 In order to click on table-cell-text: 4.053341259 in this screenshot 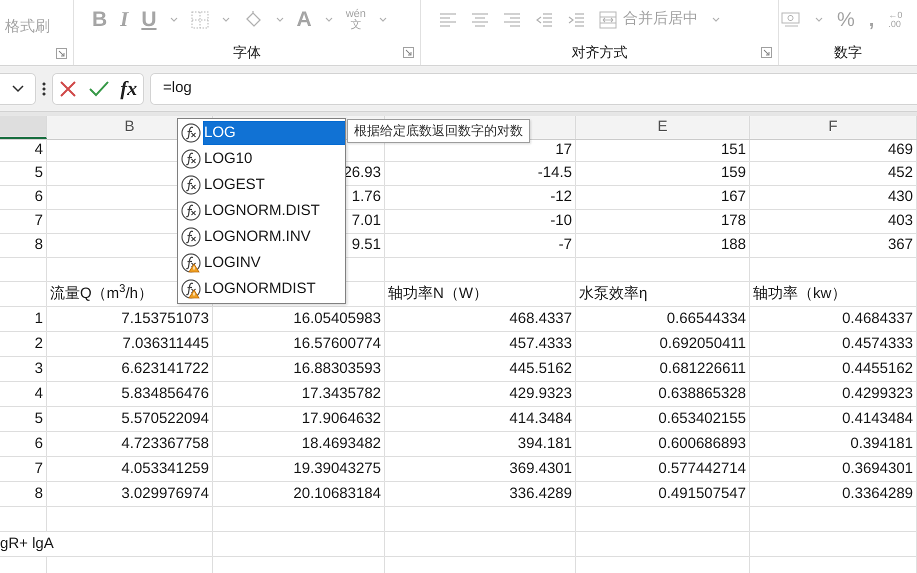, I will do `click(165, 468)`.